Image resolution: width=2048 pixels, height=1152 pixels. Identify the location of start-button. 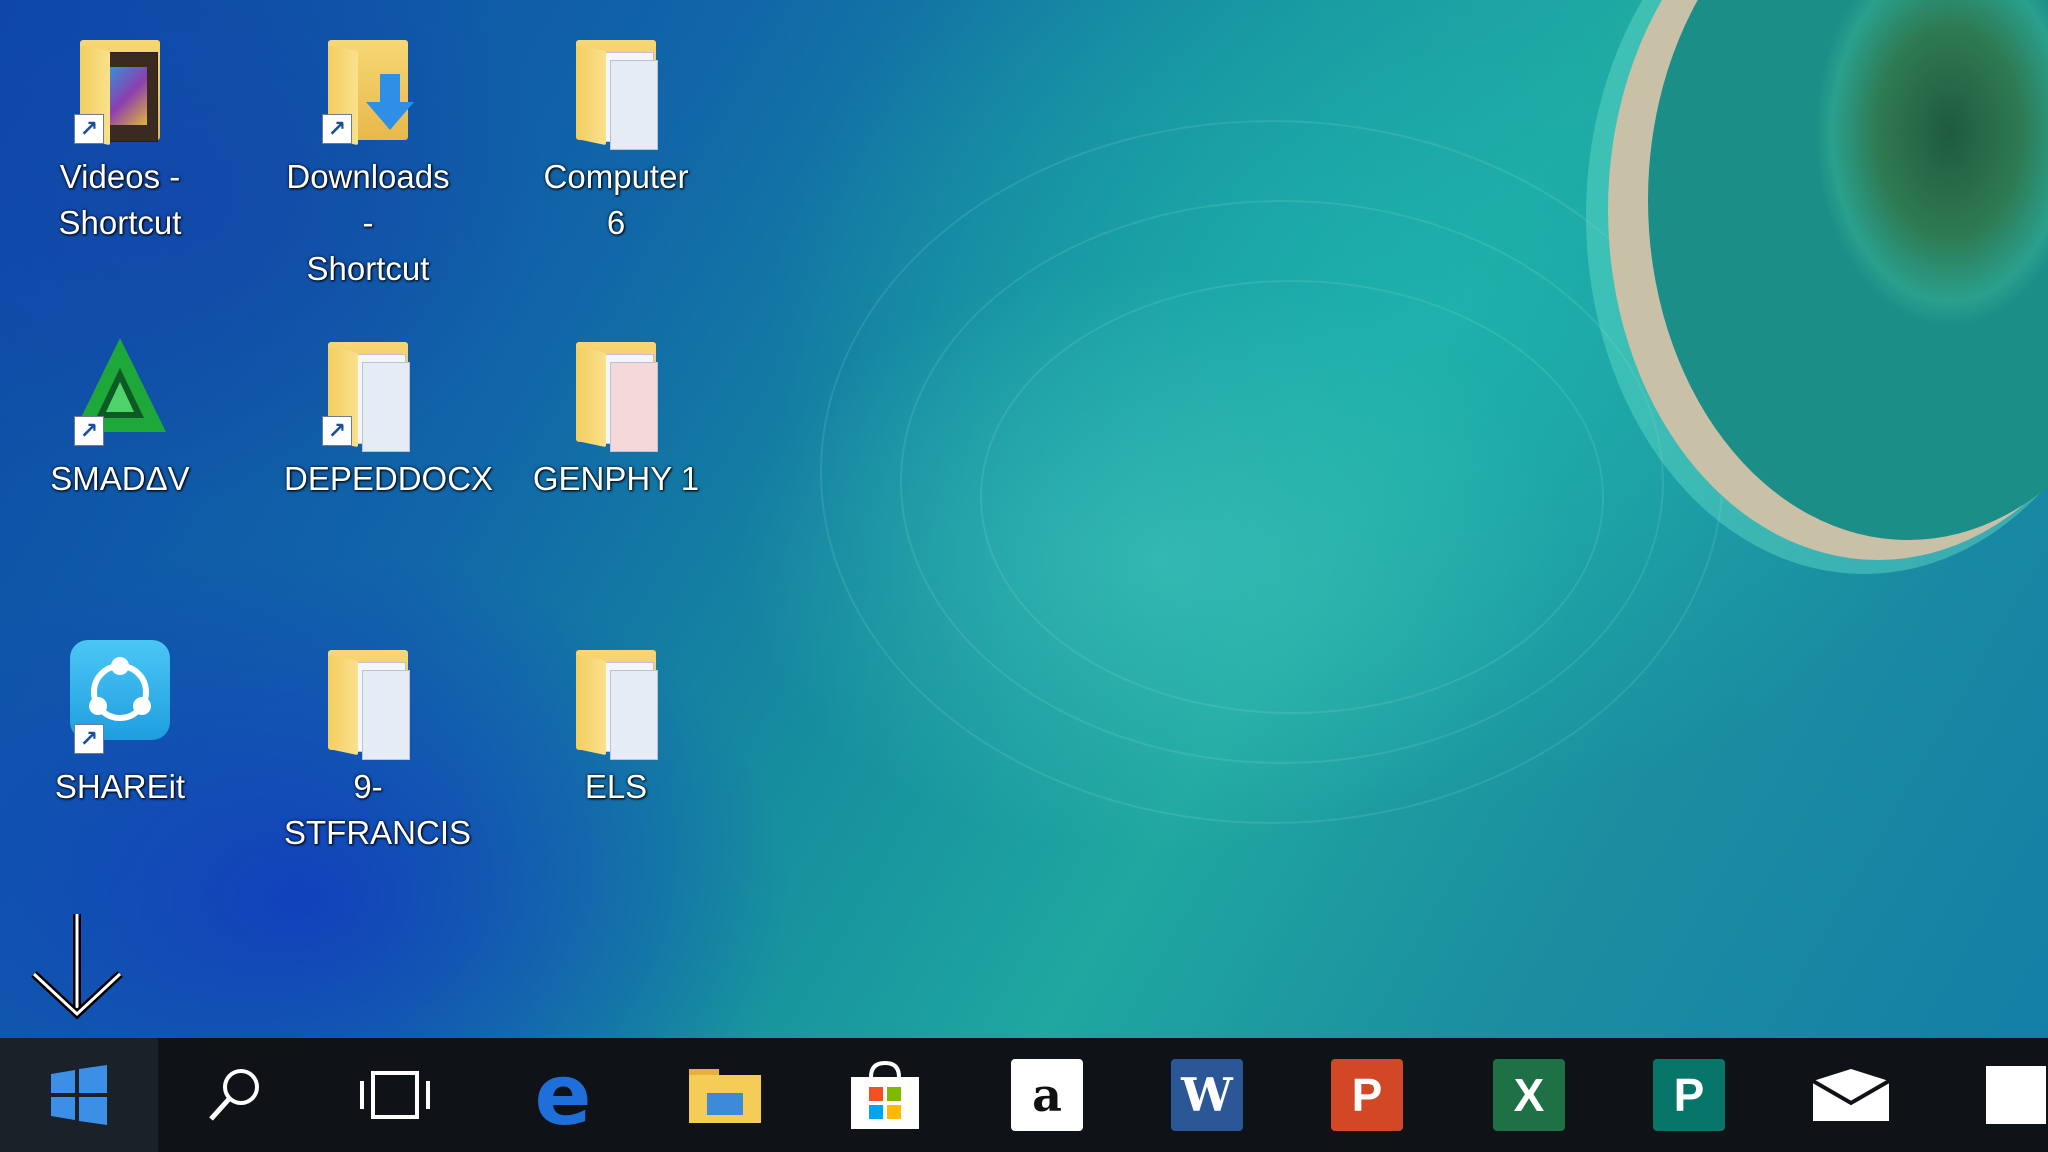
(79, 1095).